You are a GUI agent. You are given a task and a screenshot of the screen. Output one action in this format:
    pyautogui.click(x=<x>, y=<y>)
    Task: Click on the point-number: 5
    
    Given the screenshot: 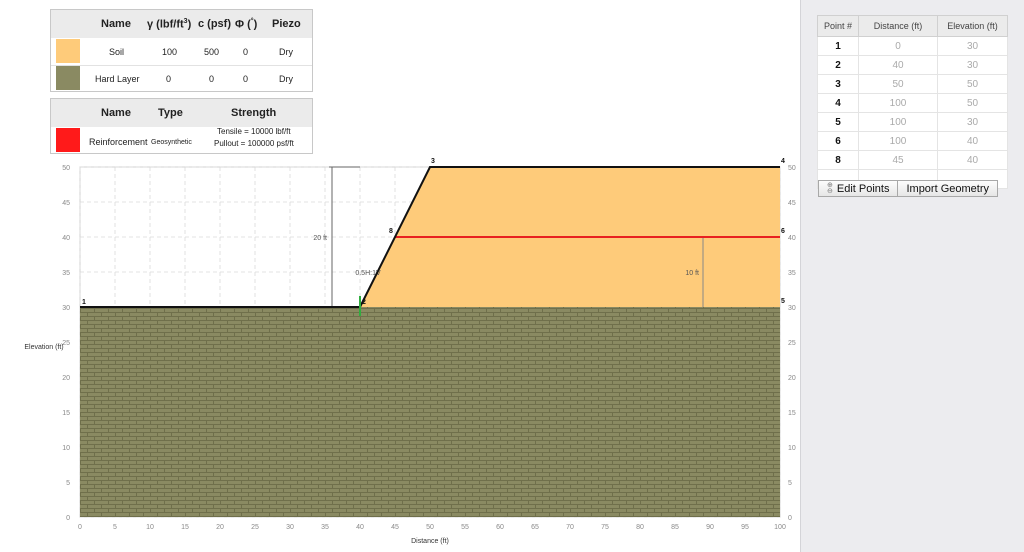 What is the action you would take?
    pyautogui.click(x=838, y=122)
    